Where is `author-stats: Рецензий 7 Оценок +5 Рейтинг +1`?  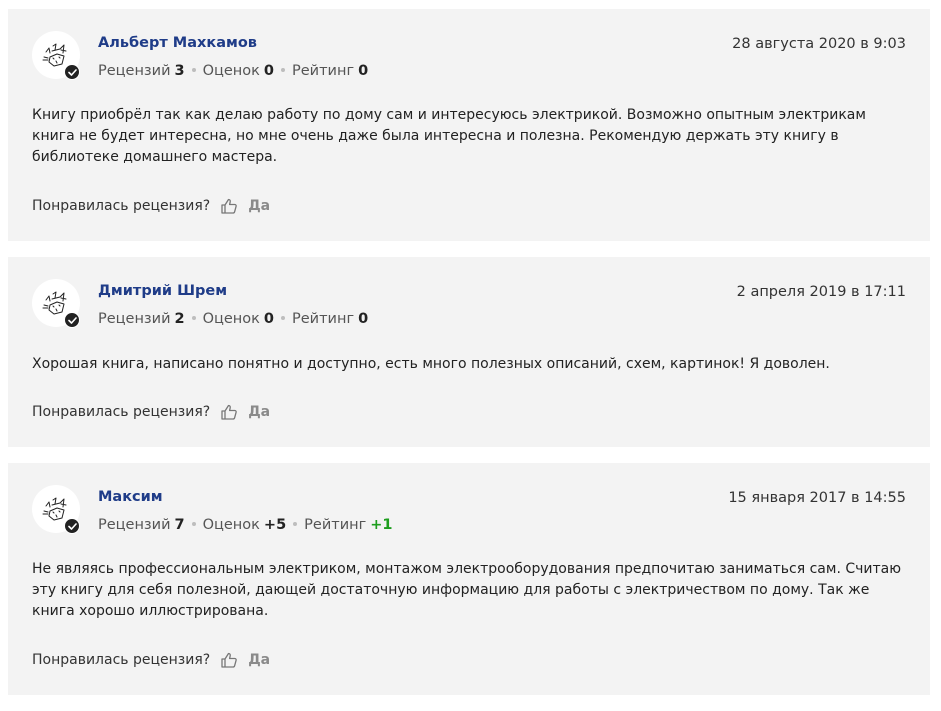
author-stats: Рецензий 7 Оценок +5 Рейтинг +1 is located at coordinates (245, 525).